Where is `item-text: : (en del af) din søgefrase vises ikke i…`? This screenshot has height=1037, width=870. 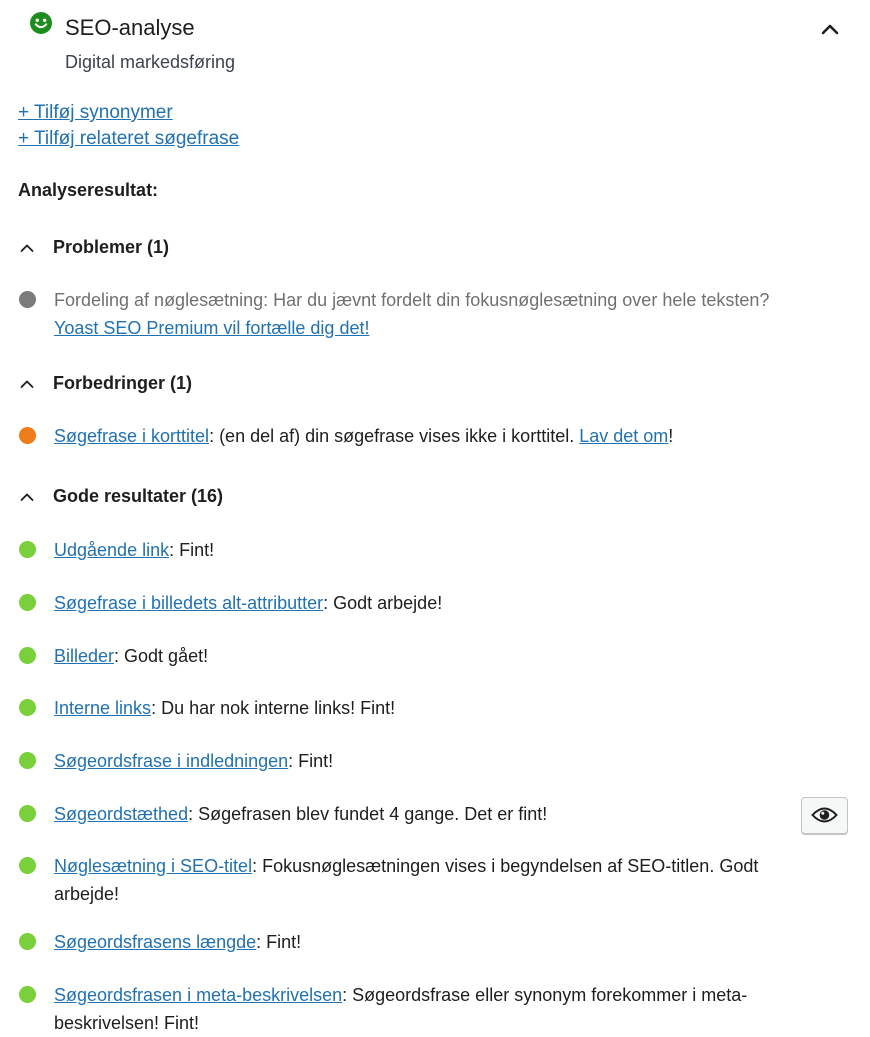
item-text: : (en del af) din søgefrase vises ikke i… is located at coordinates (394, 436).